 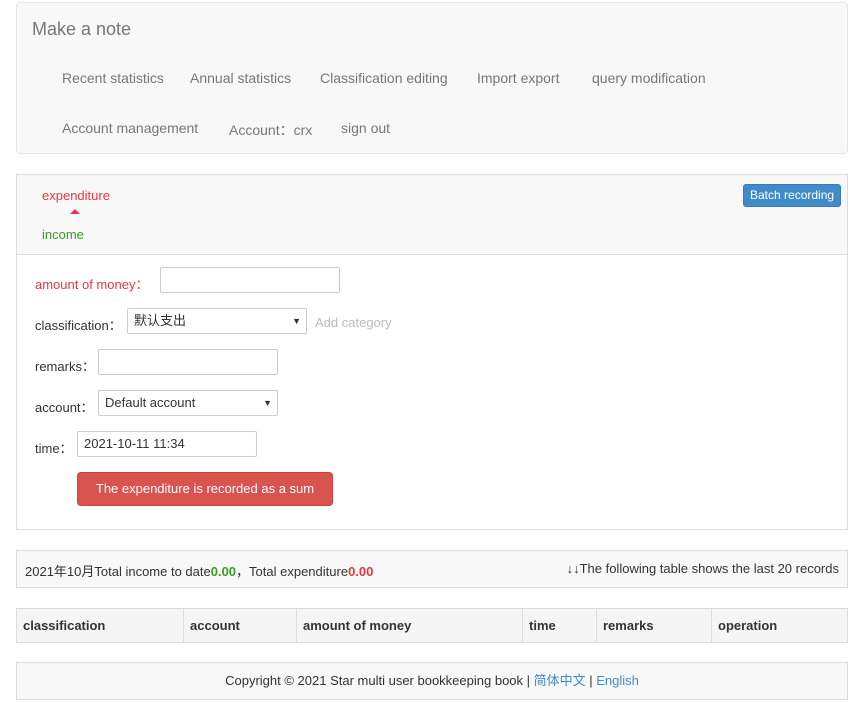 I want to click on classification-select: 默认支出 ▼, so click(x=217, y=321).